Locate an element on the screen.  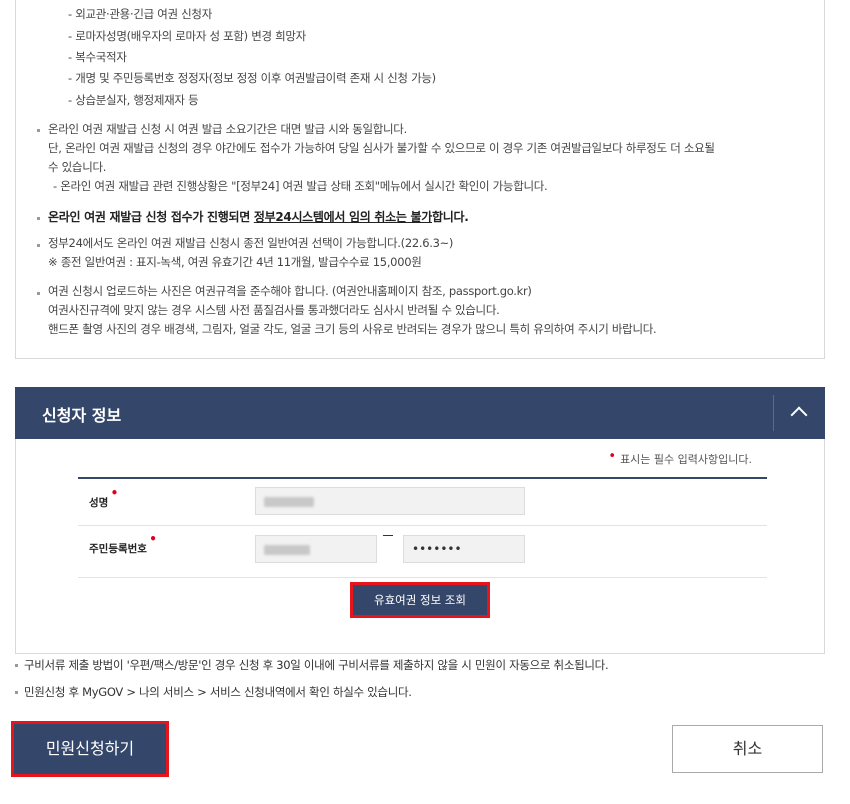
chevron-up-icon is located at coordinates (799, 415).